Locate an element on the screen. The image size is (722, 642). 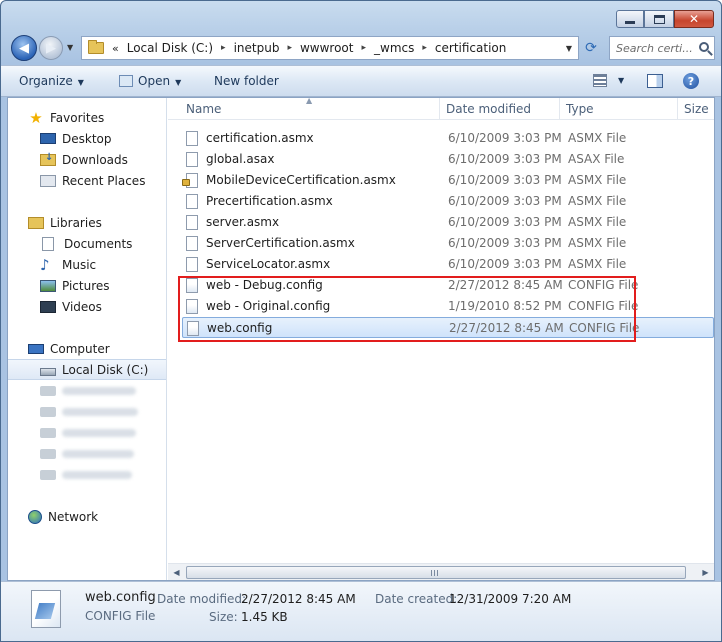
column-type: Type is located at coordinates (619, 109).